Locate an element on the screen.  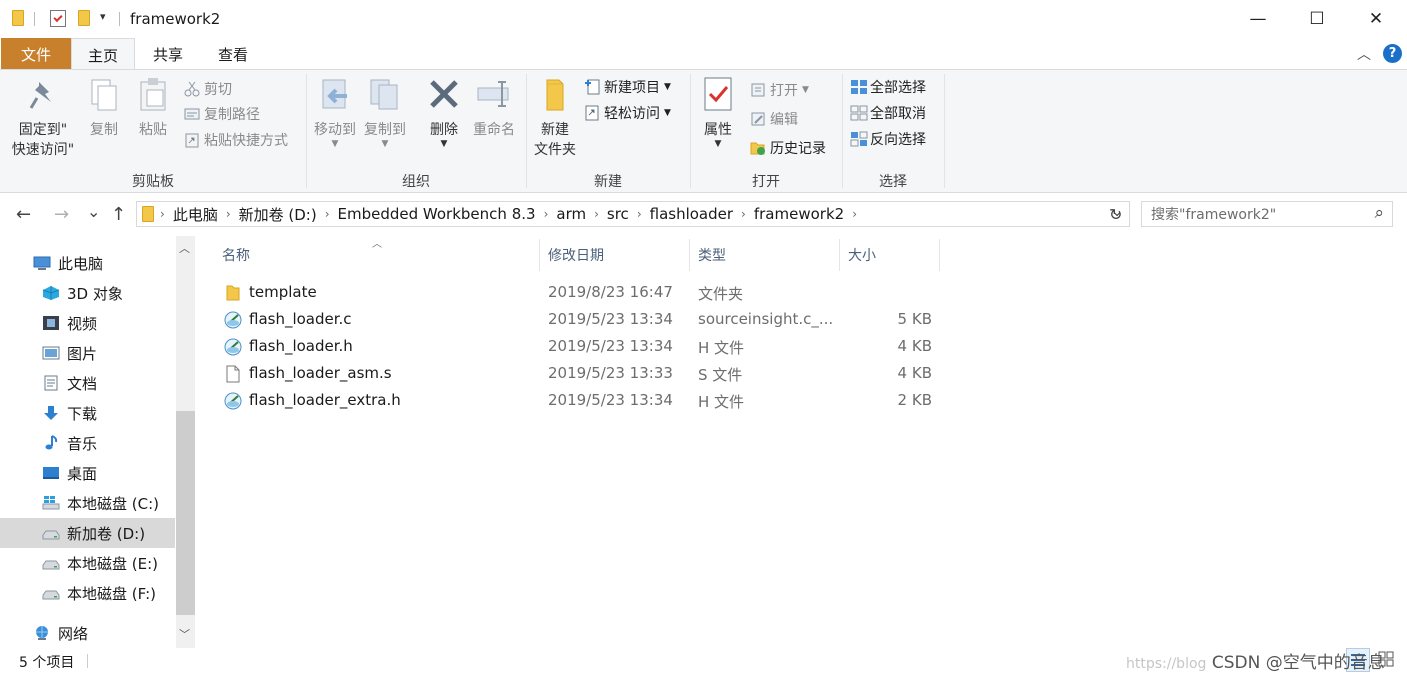
help-icon: ? is located at coordinates (1392, 53).